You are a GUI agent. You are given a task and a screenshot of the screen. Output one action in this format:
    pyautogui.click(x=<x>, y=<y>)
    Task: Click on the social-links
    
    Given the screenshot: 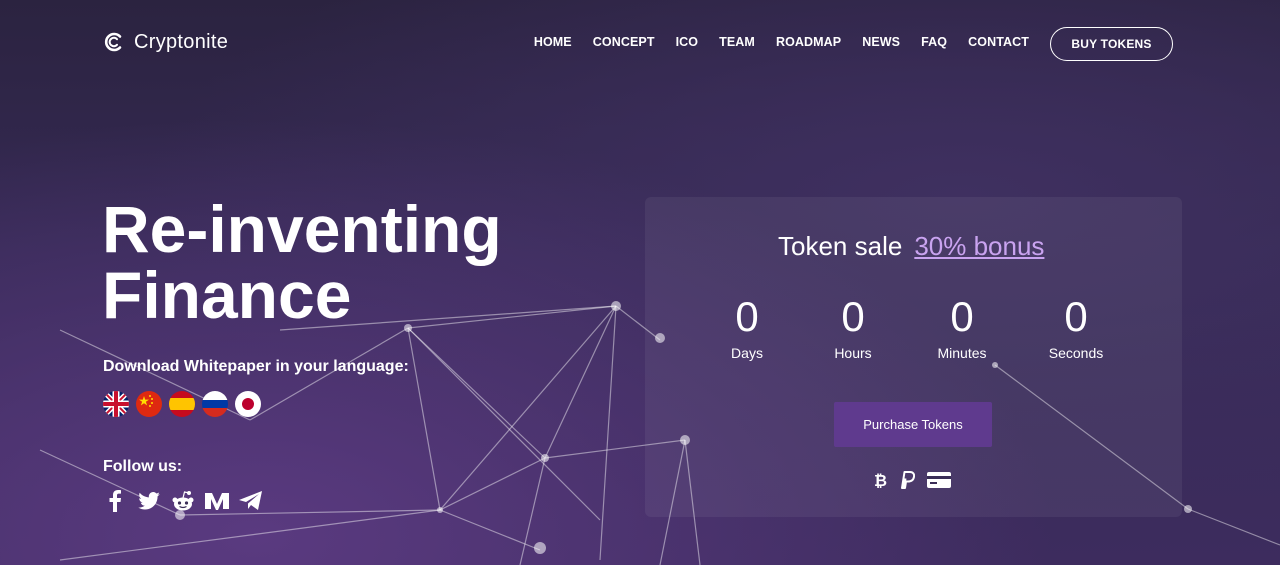 What is the action you would take?
    pyautogui.click(x=183, y=501)
    